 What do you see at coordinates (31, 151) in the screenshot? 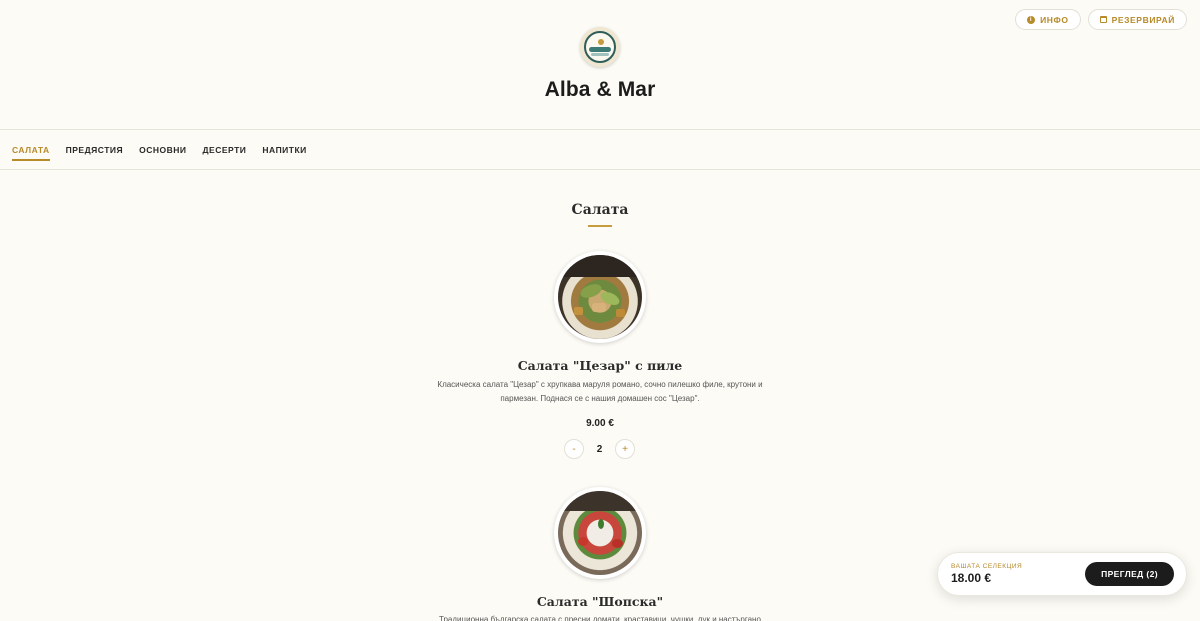
I see `tab-salads: САЛАТА` at bounding box center [31, 151].